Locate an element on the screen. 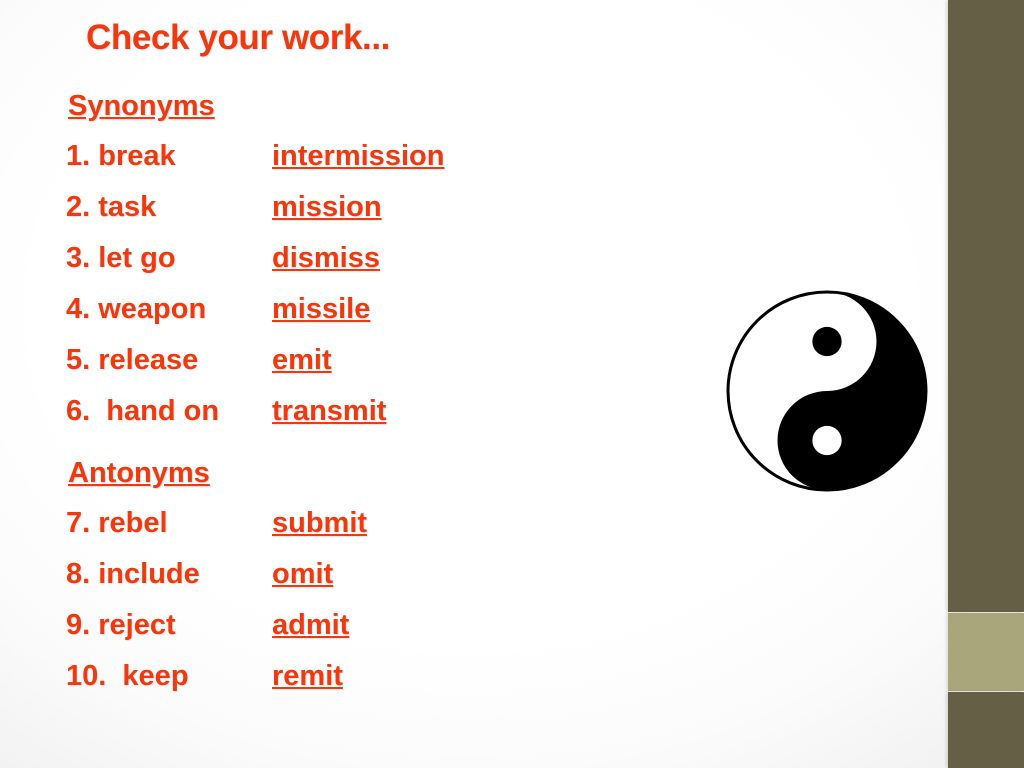 The width and height of the screenshot is (1024, 768). term-label: 8. include is located at coordinates (133, 574).